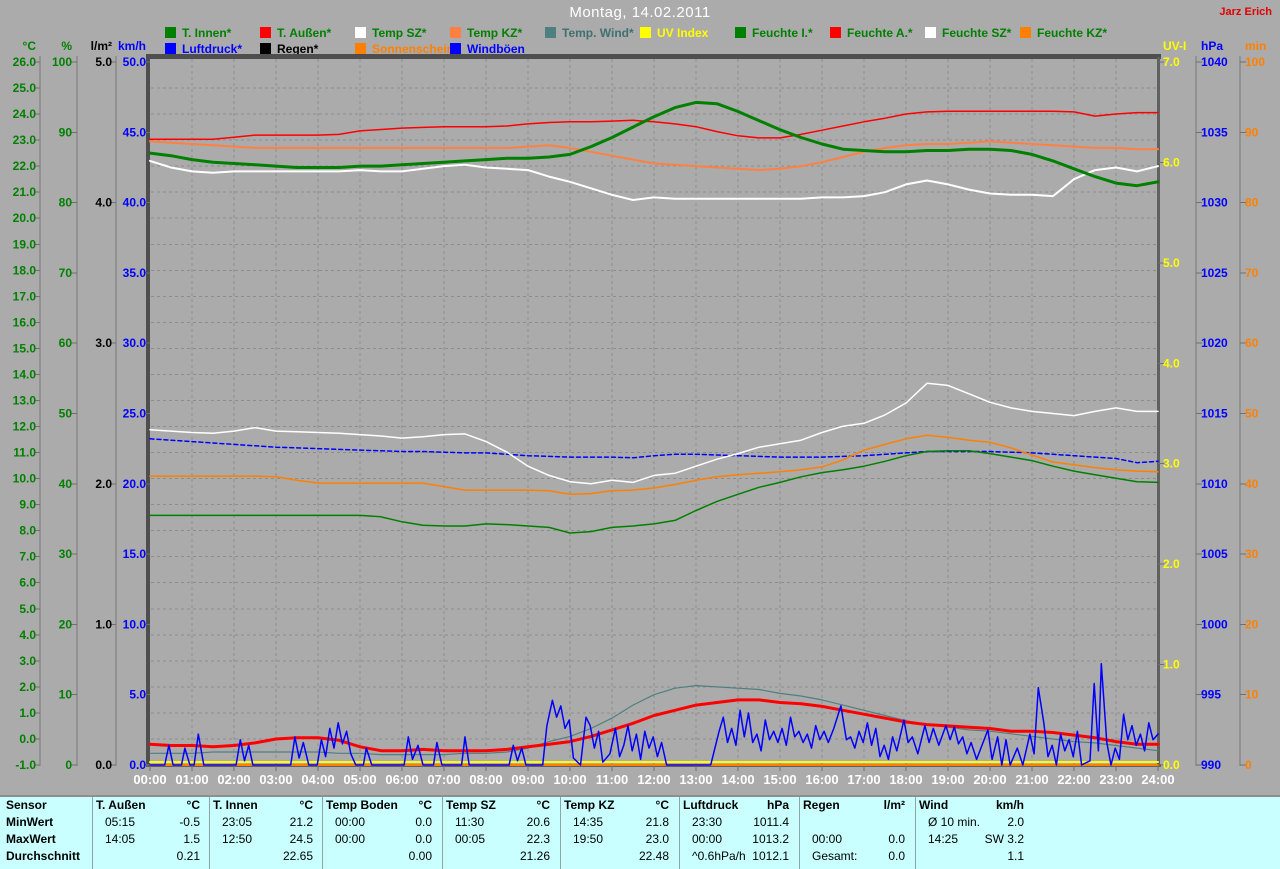  Describe the element at coordinates (101, 46) in the screenshot. I see `axis-unit-rain: l/m²` at that location.